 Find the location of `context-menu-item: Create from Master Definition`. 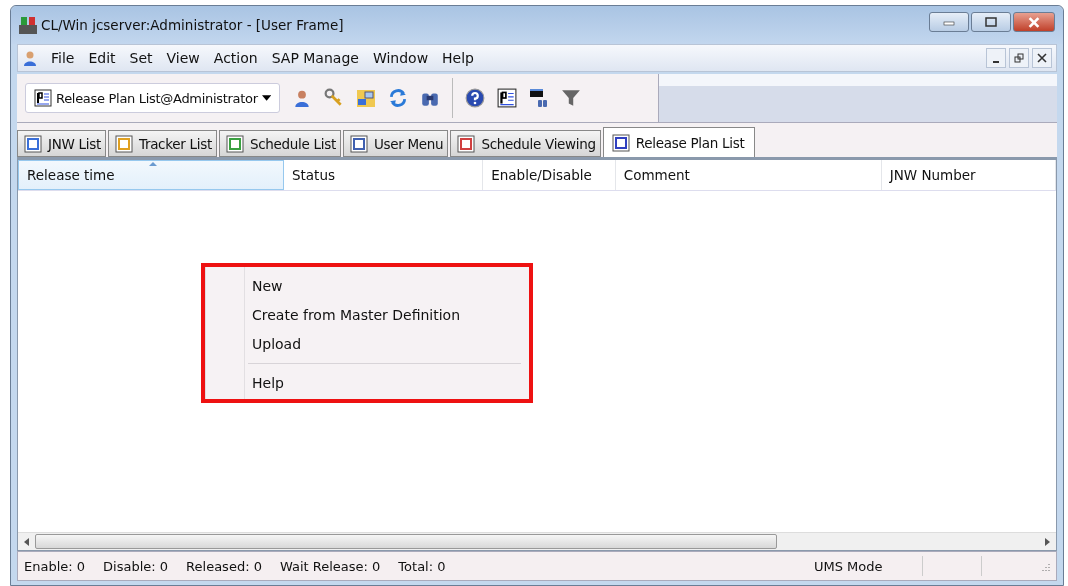

context-menu-item: Create from Master Definition is located at coordinates (384, 314).